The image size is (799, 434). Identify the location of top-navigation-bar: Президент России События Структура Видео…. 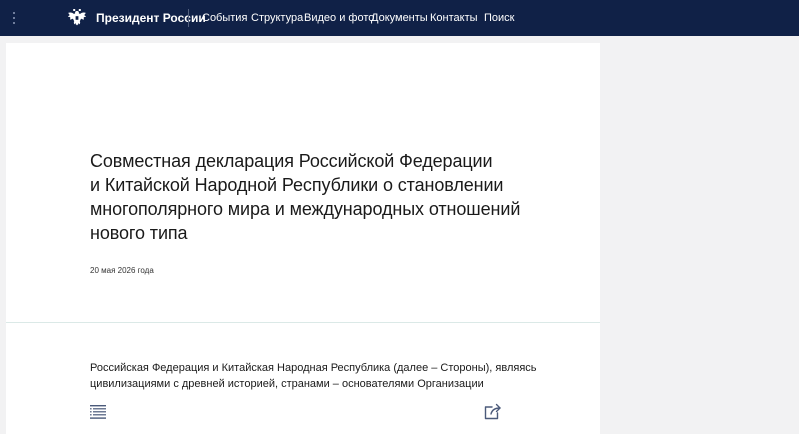
(399, 18).